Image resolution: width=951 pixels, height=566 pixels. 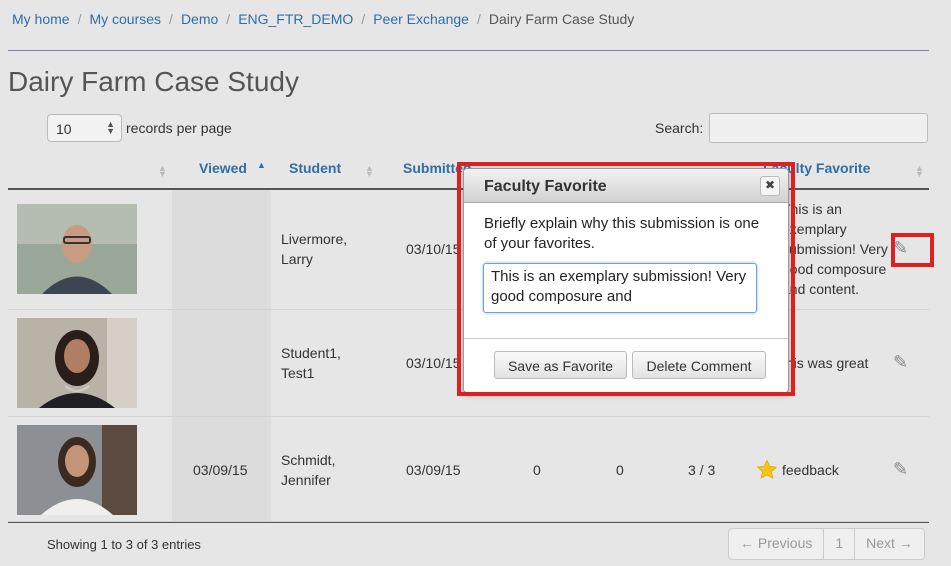 I want to click on score-cell: 3 / 3, so click(x=702, y=470).